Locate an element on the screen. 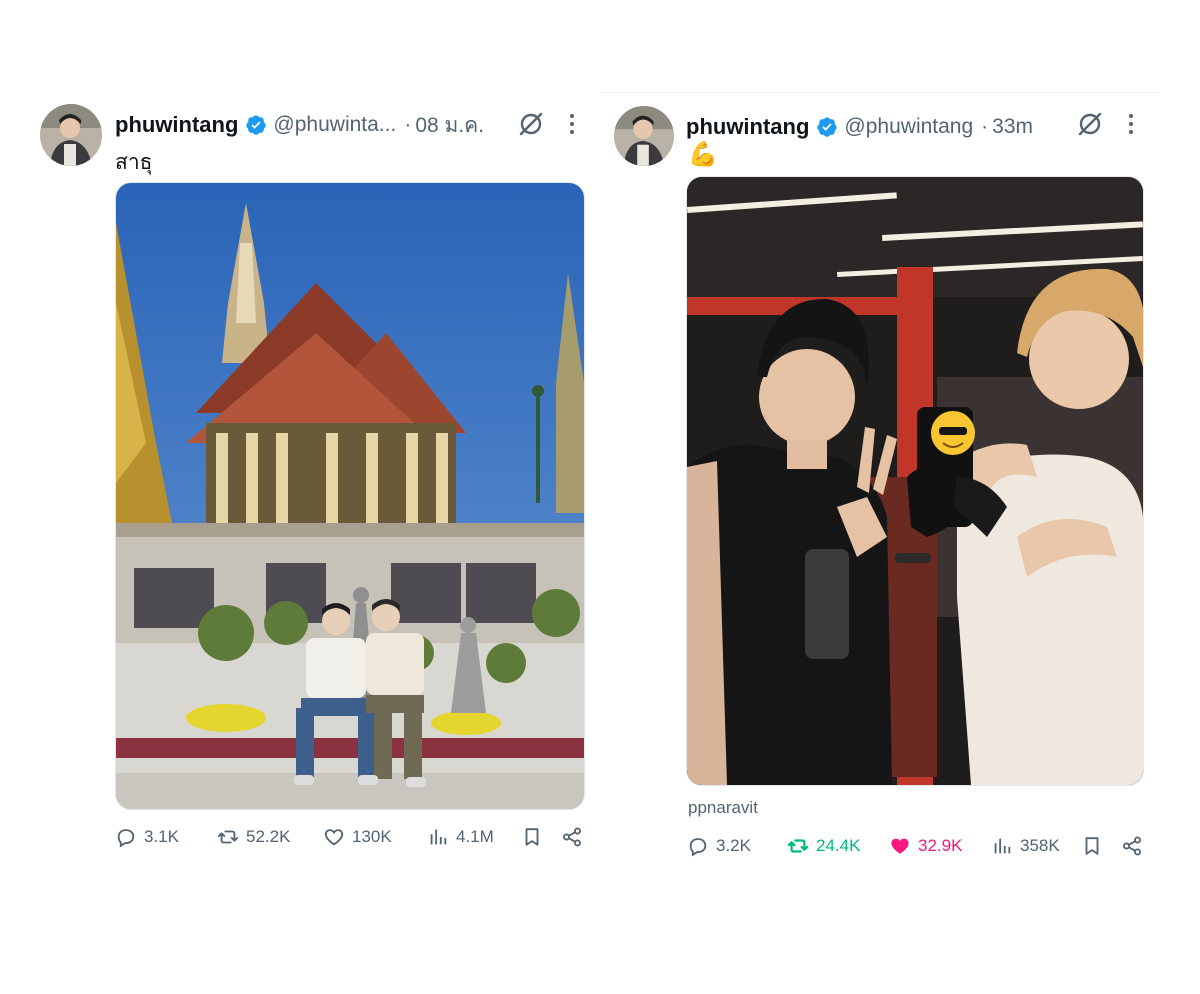 This screenshot has width=1200, height=994. views-button: 4.1M is located at coordinates (460, 837).